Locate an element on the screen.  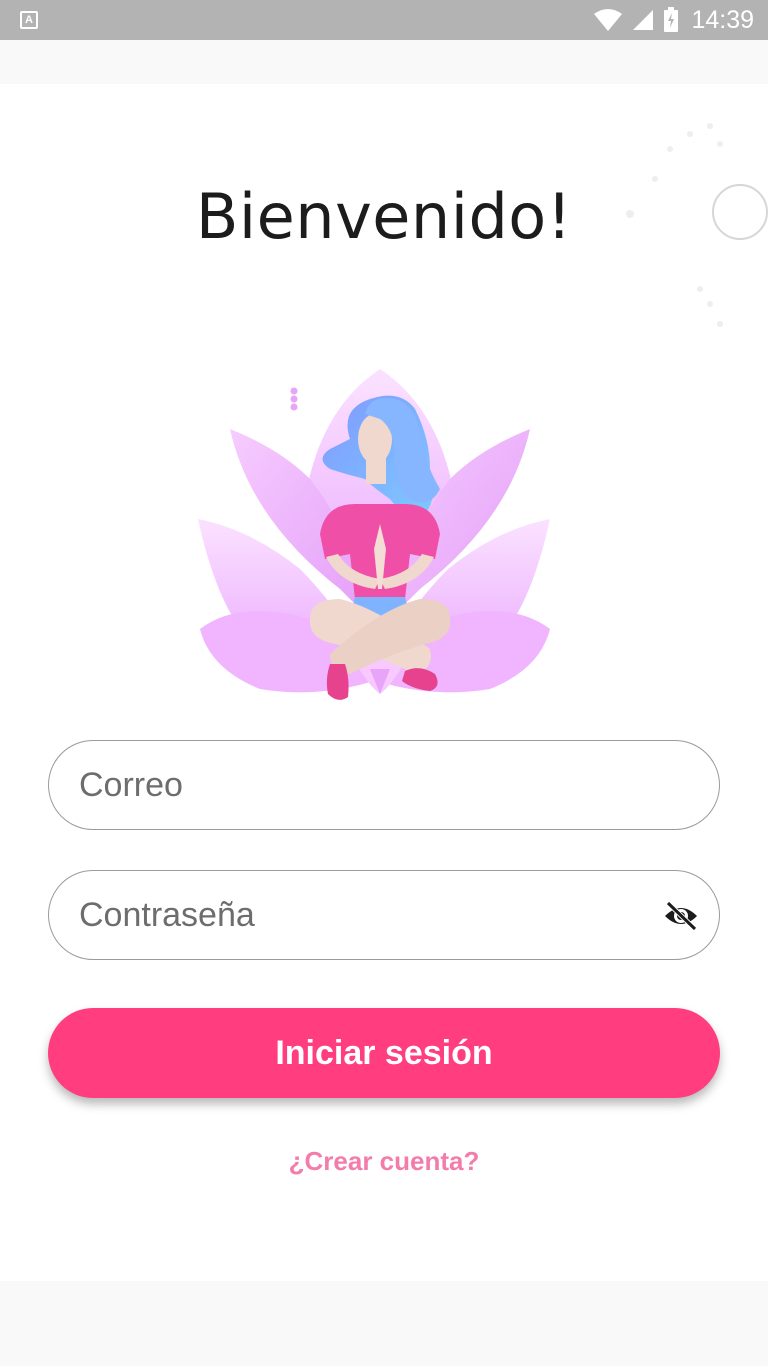
eye-off-icon is located at coordinates (681, 916).